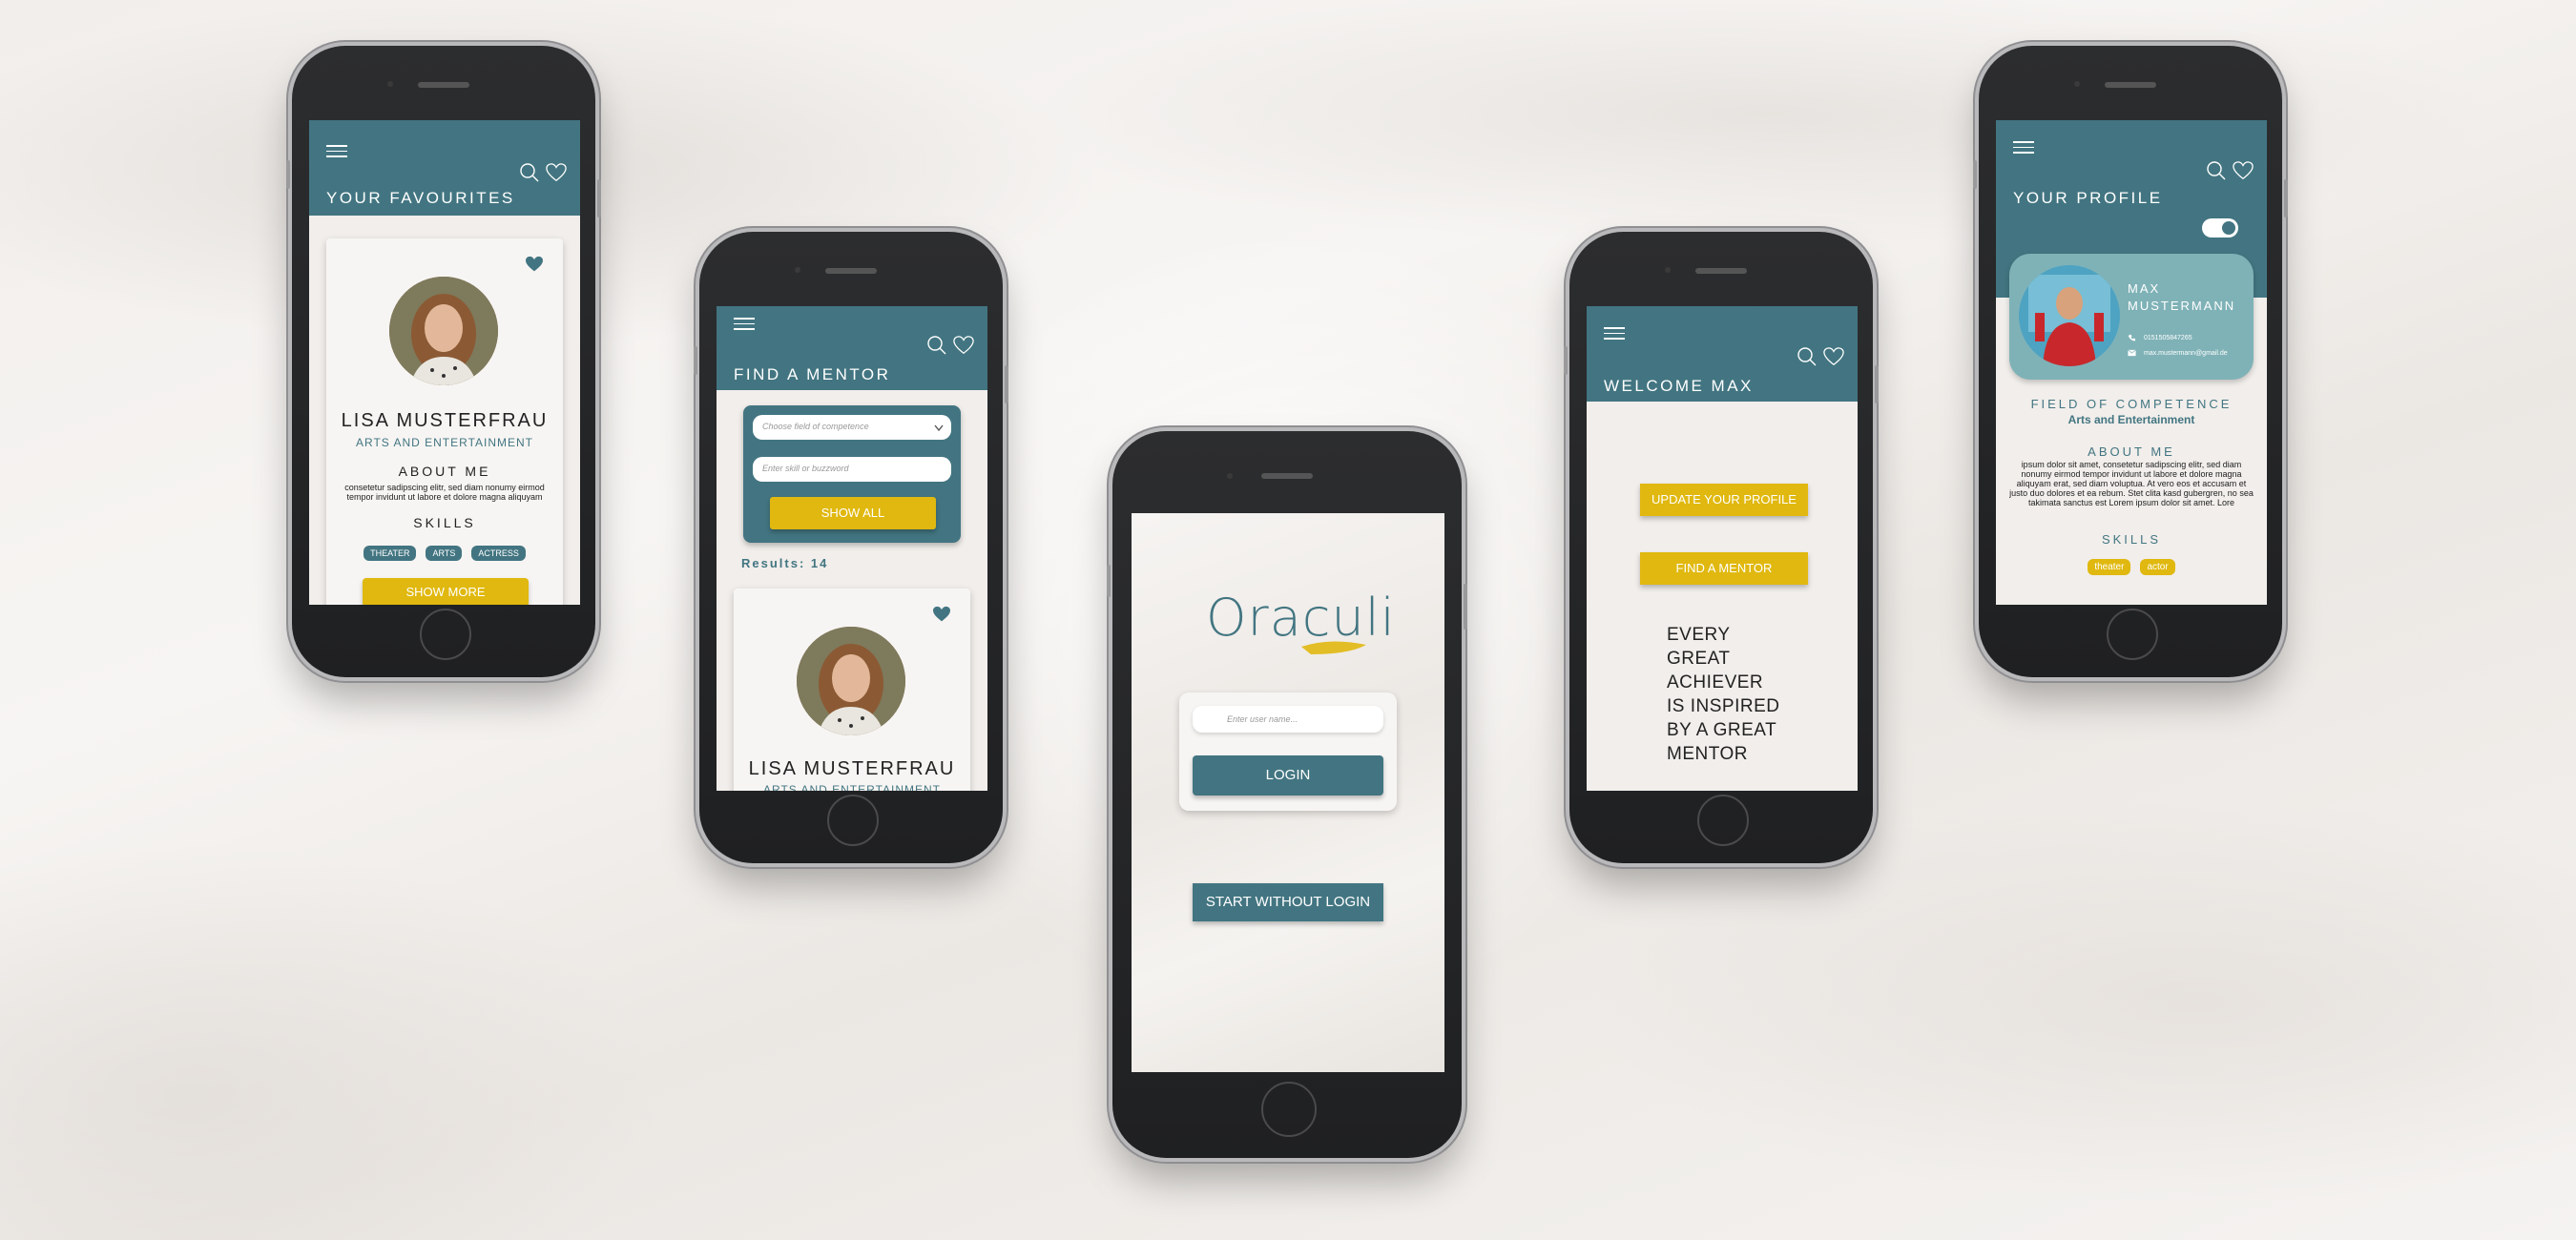 Image resolution: width=2576 pixels, height=1240 pixels. What do you see at coordinates (2132, 337) in the screenshot?
I see `phone-icon` at bounding box center [2132, 337].